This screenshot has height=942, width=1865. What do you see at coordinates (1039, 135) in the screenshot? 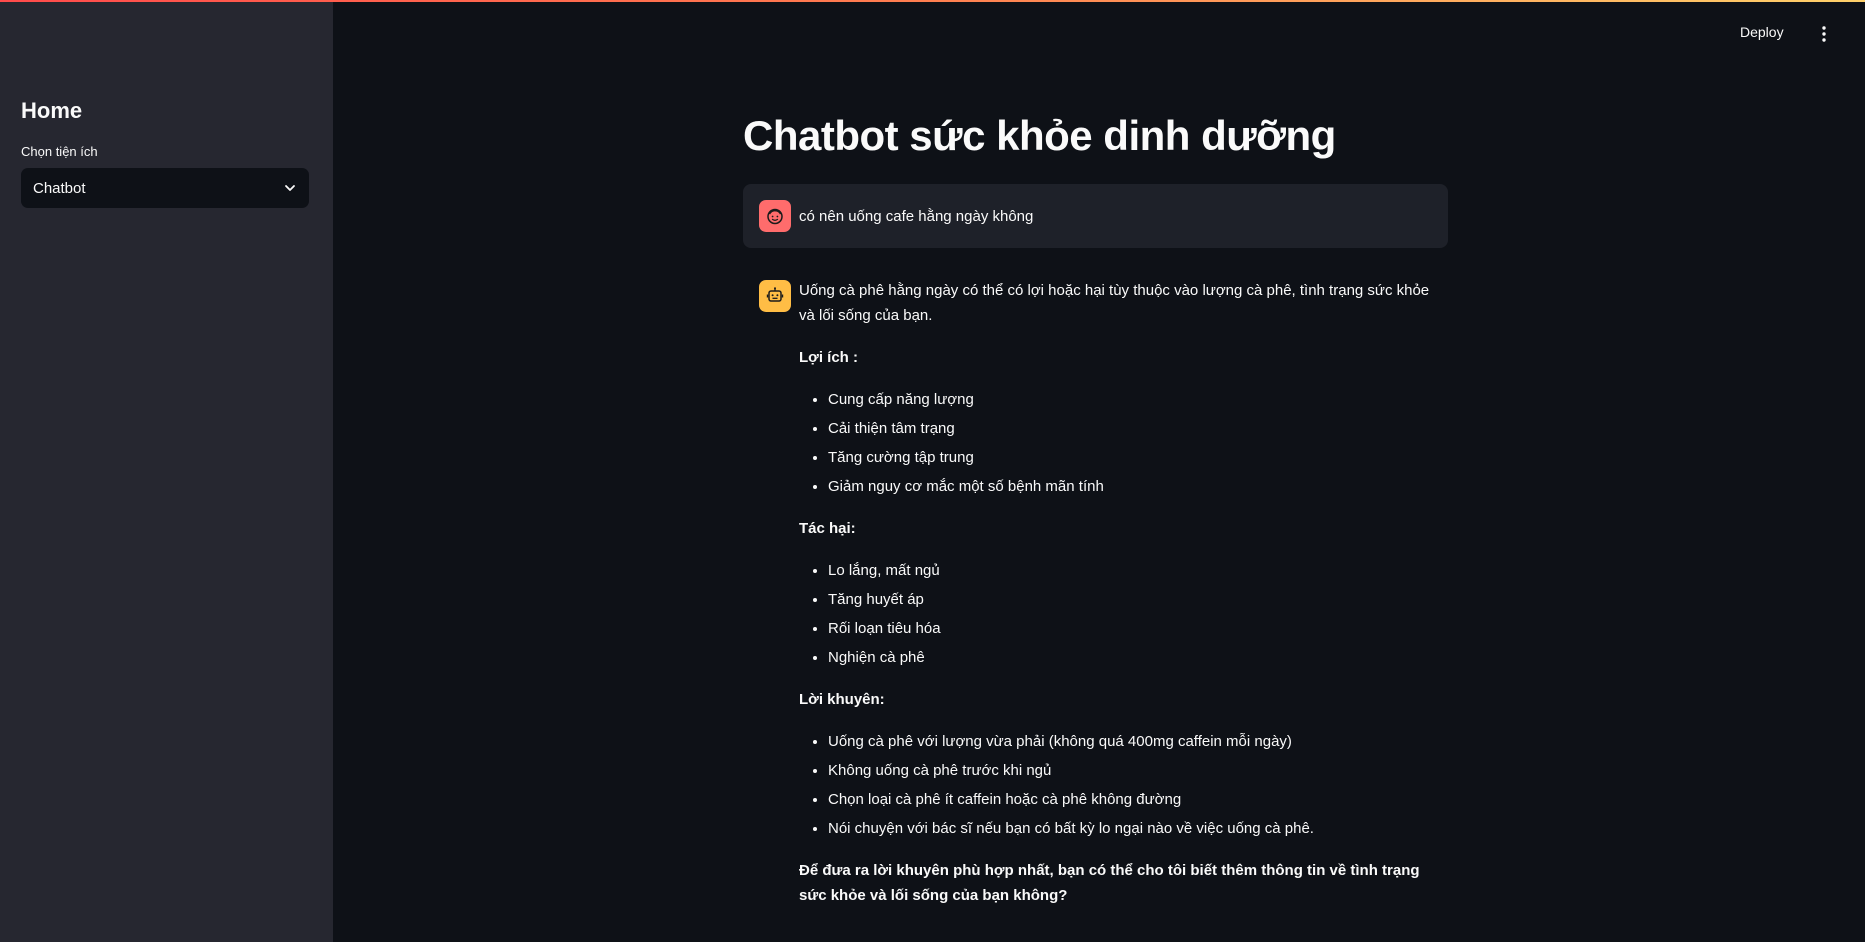
I see `page-title: Chatbot sức khỏe dinh dưỡng` at bounding box center [1039, 135].